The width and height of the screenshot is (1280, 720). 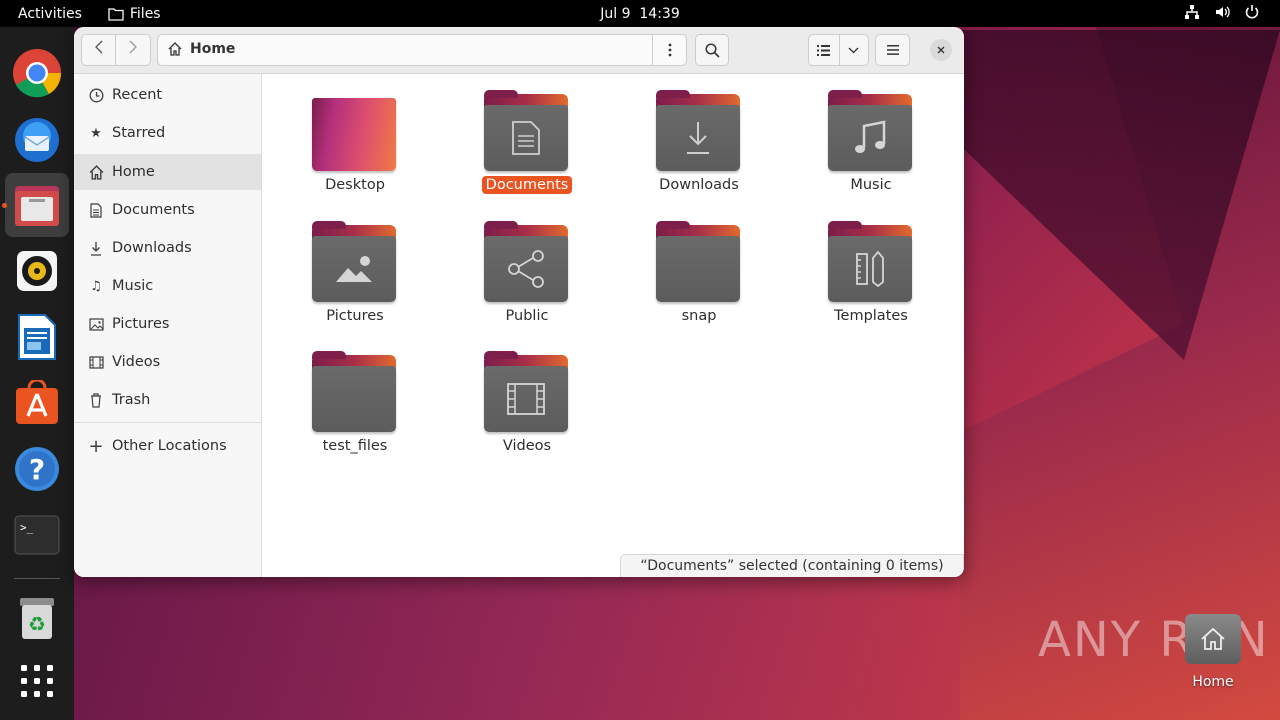 What do you see at coordinates (422, 50) in the screenshot?
I see `path-bar: Home` at bounding box center [422, 50].